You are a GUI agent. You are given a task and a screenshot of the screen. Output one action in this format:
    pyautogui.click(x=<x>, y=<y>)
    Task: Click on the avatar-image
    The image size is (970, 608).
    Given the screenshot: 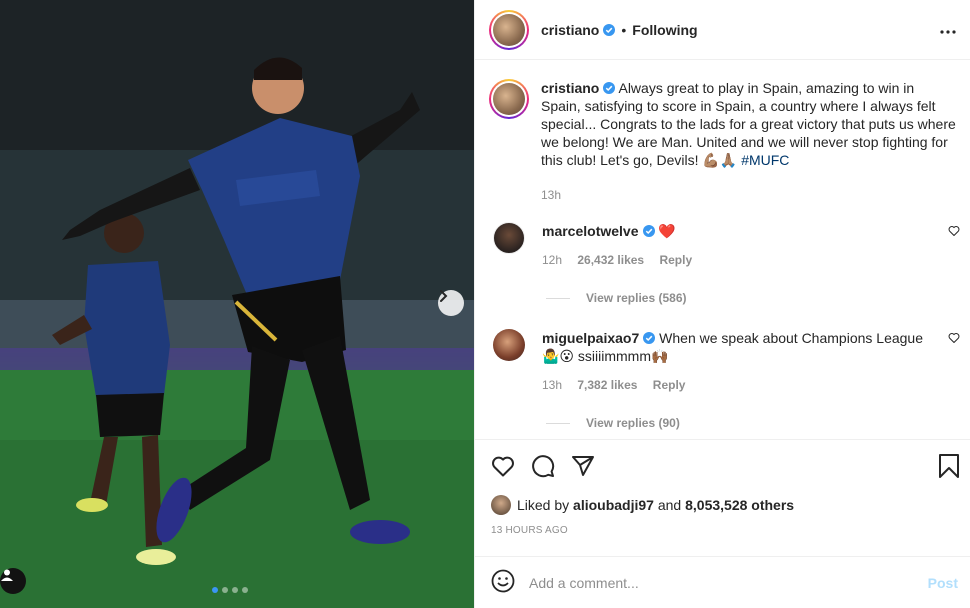 What is the action you would take?
    pyautogui.click(x=509, y=29)
    